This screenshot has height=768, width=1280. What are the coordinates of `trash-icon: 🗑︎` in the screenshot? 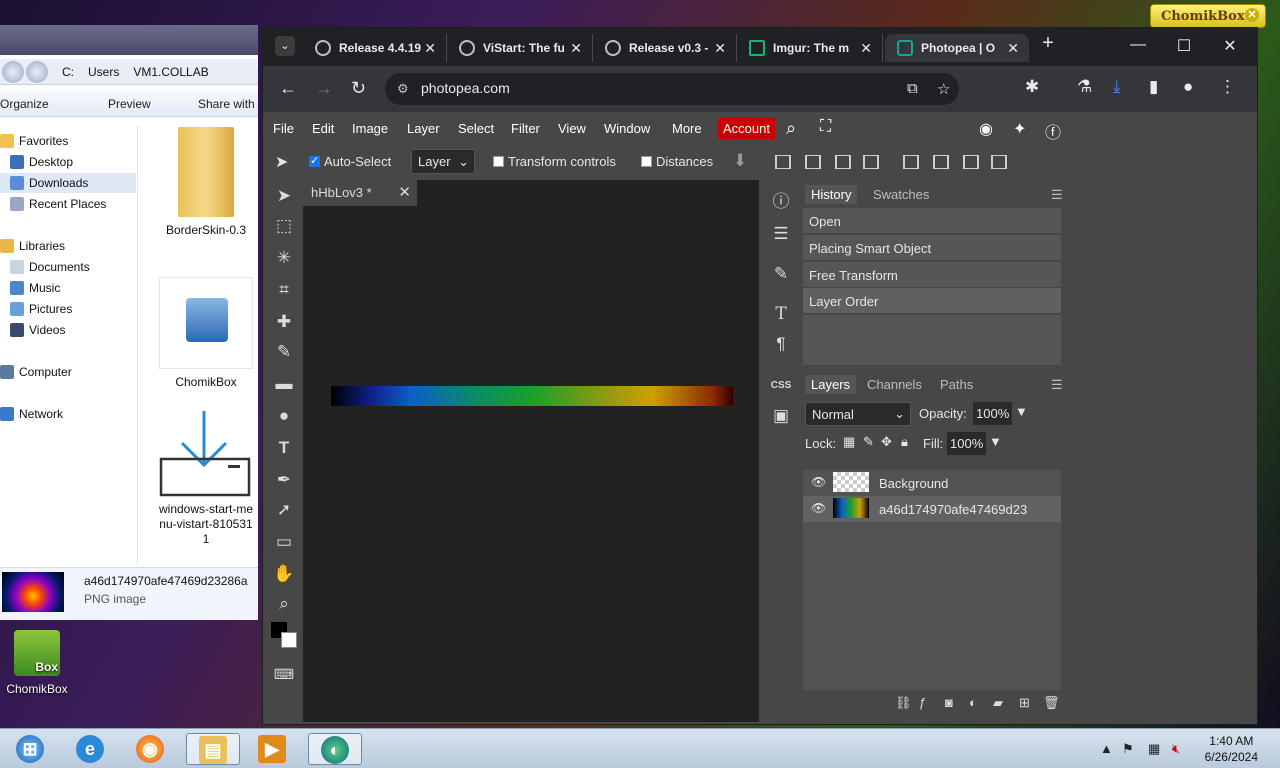 It's located at (1051, 703).